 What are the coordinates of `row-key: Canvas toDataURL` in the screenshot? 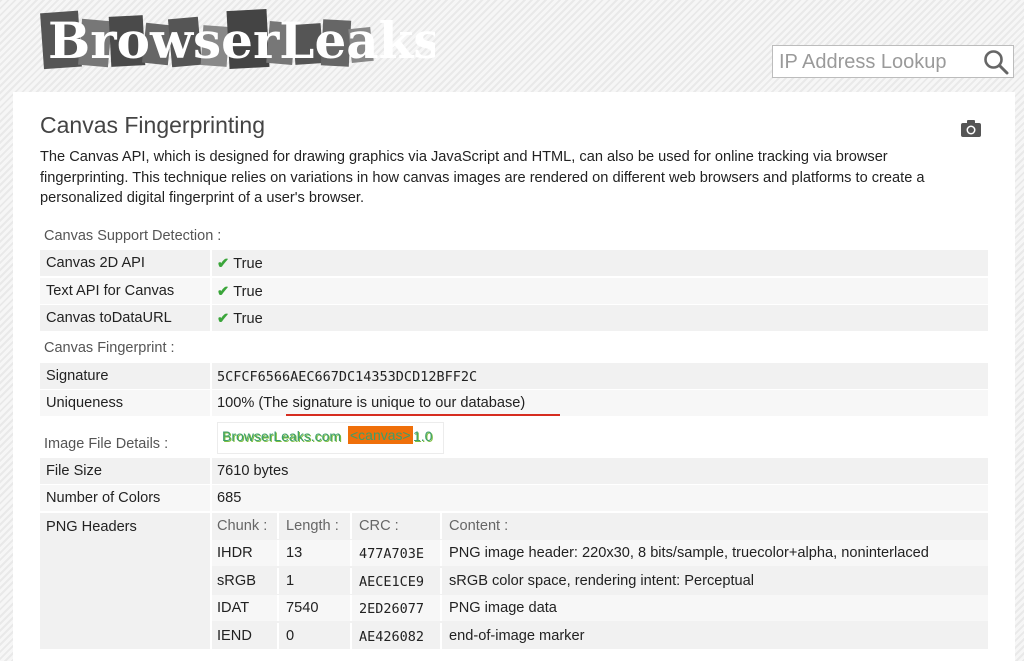 It's located at (109, 318).